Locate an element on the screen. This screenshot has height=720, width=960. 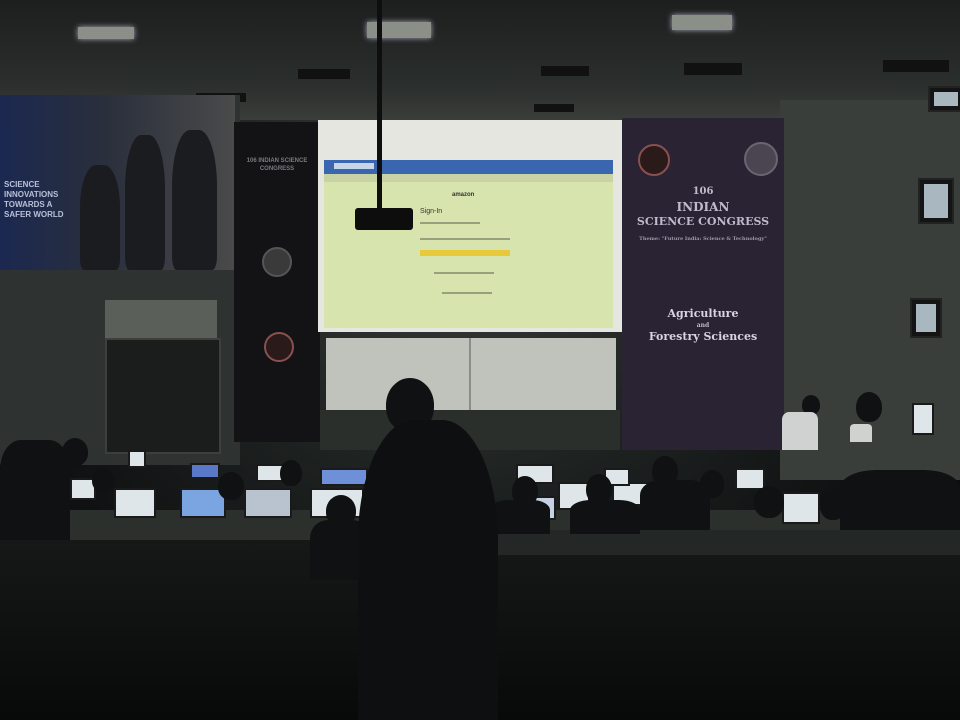
session-title-line2: Forestry Sciences is located at coordinates (703, 336).